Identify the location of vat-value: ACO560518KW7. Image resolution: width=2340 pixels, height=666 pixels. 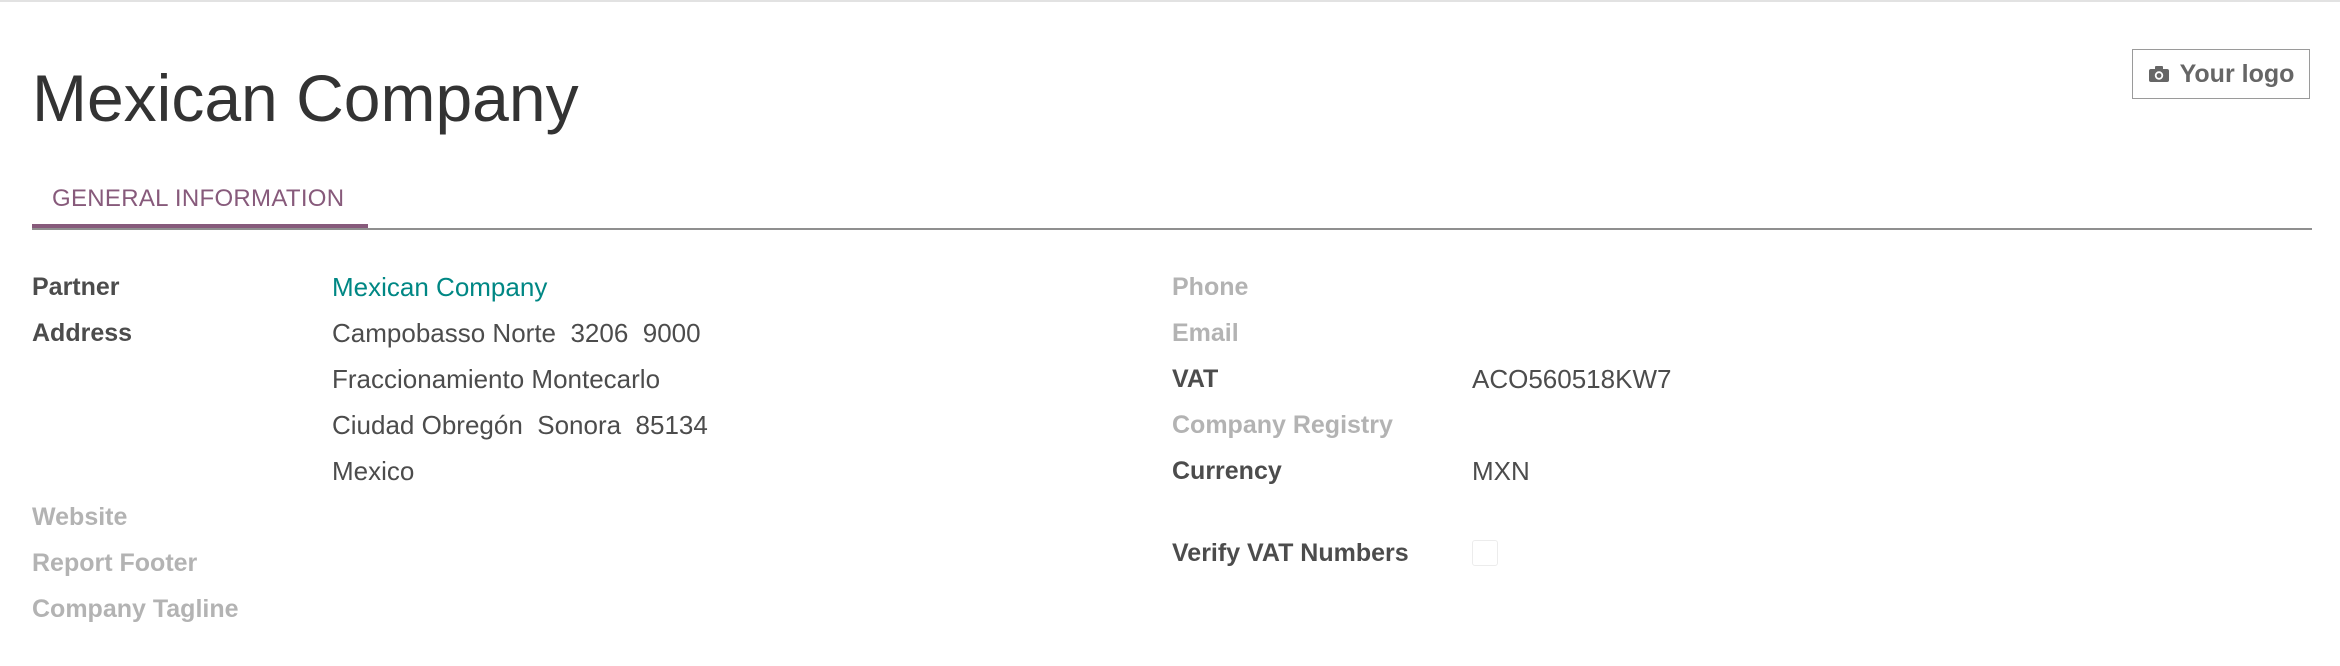
(1571, 379).